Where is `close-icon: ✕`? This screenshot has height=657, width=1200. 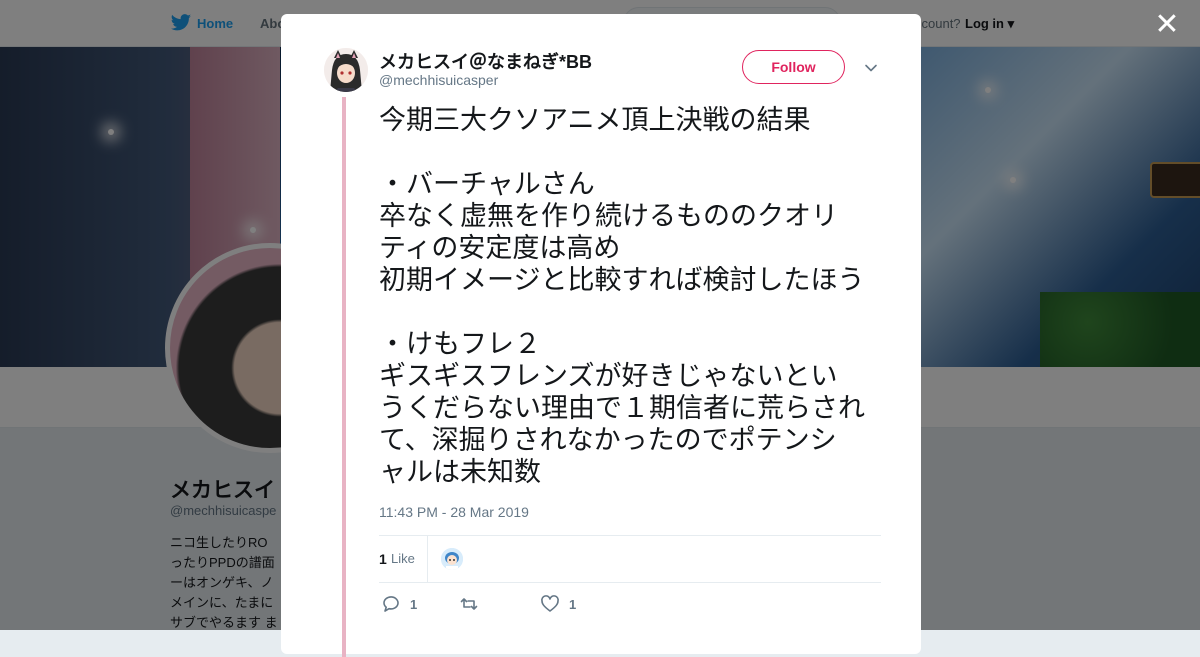 close-icon: ✕ is located at coordinates (1167, 25).